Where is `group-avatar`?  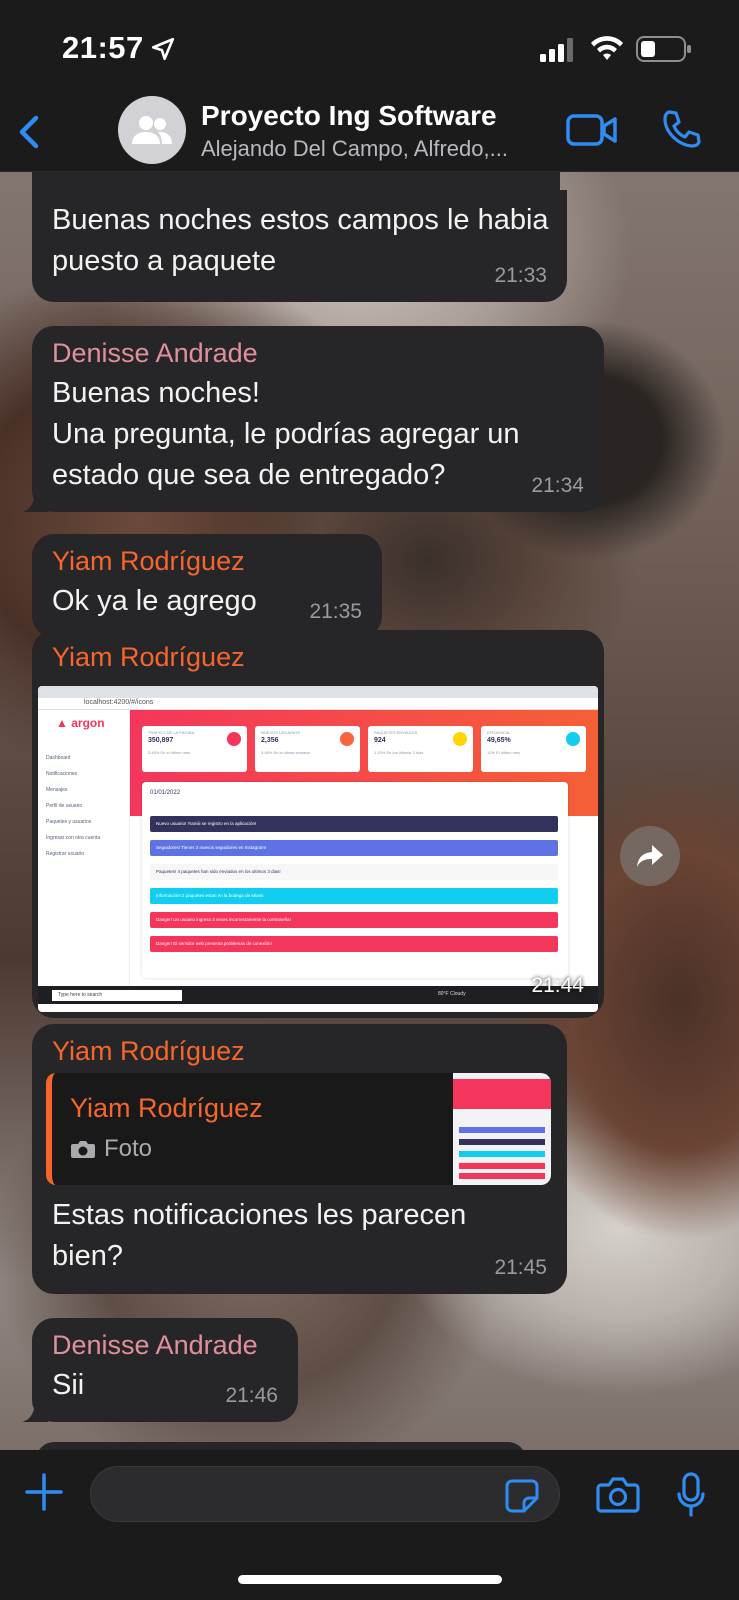
group-avatar is located at coordinates (152, 130).